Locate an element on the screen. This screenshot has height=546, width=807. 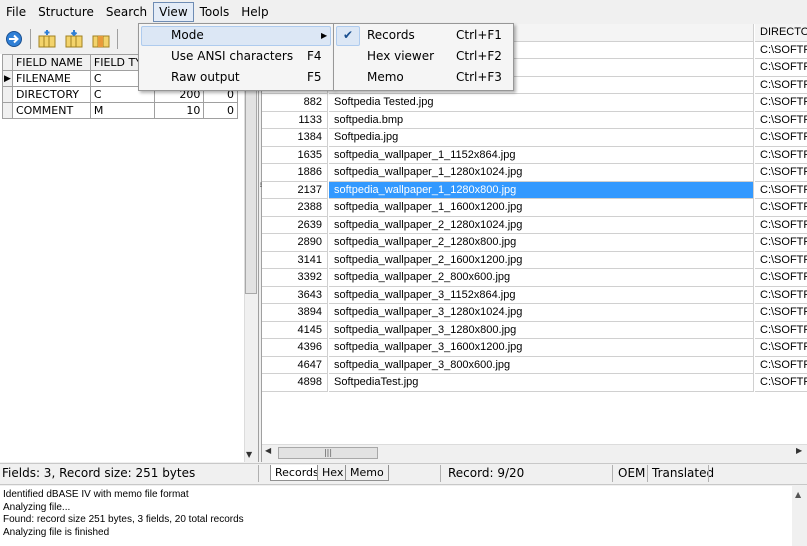
records-scroll-thumb: ||| is located at coordinates (328, 453).